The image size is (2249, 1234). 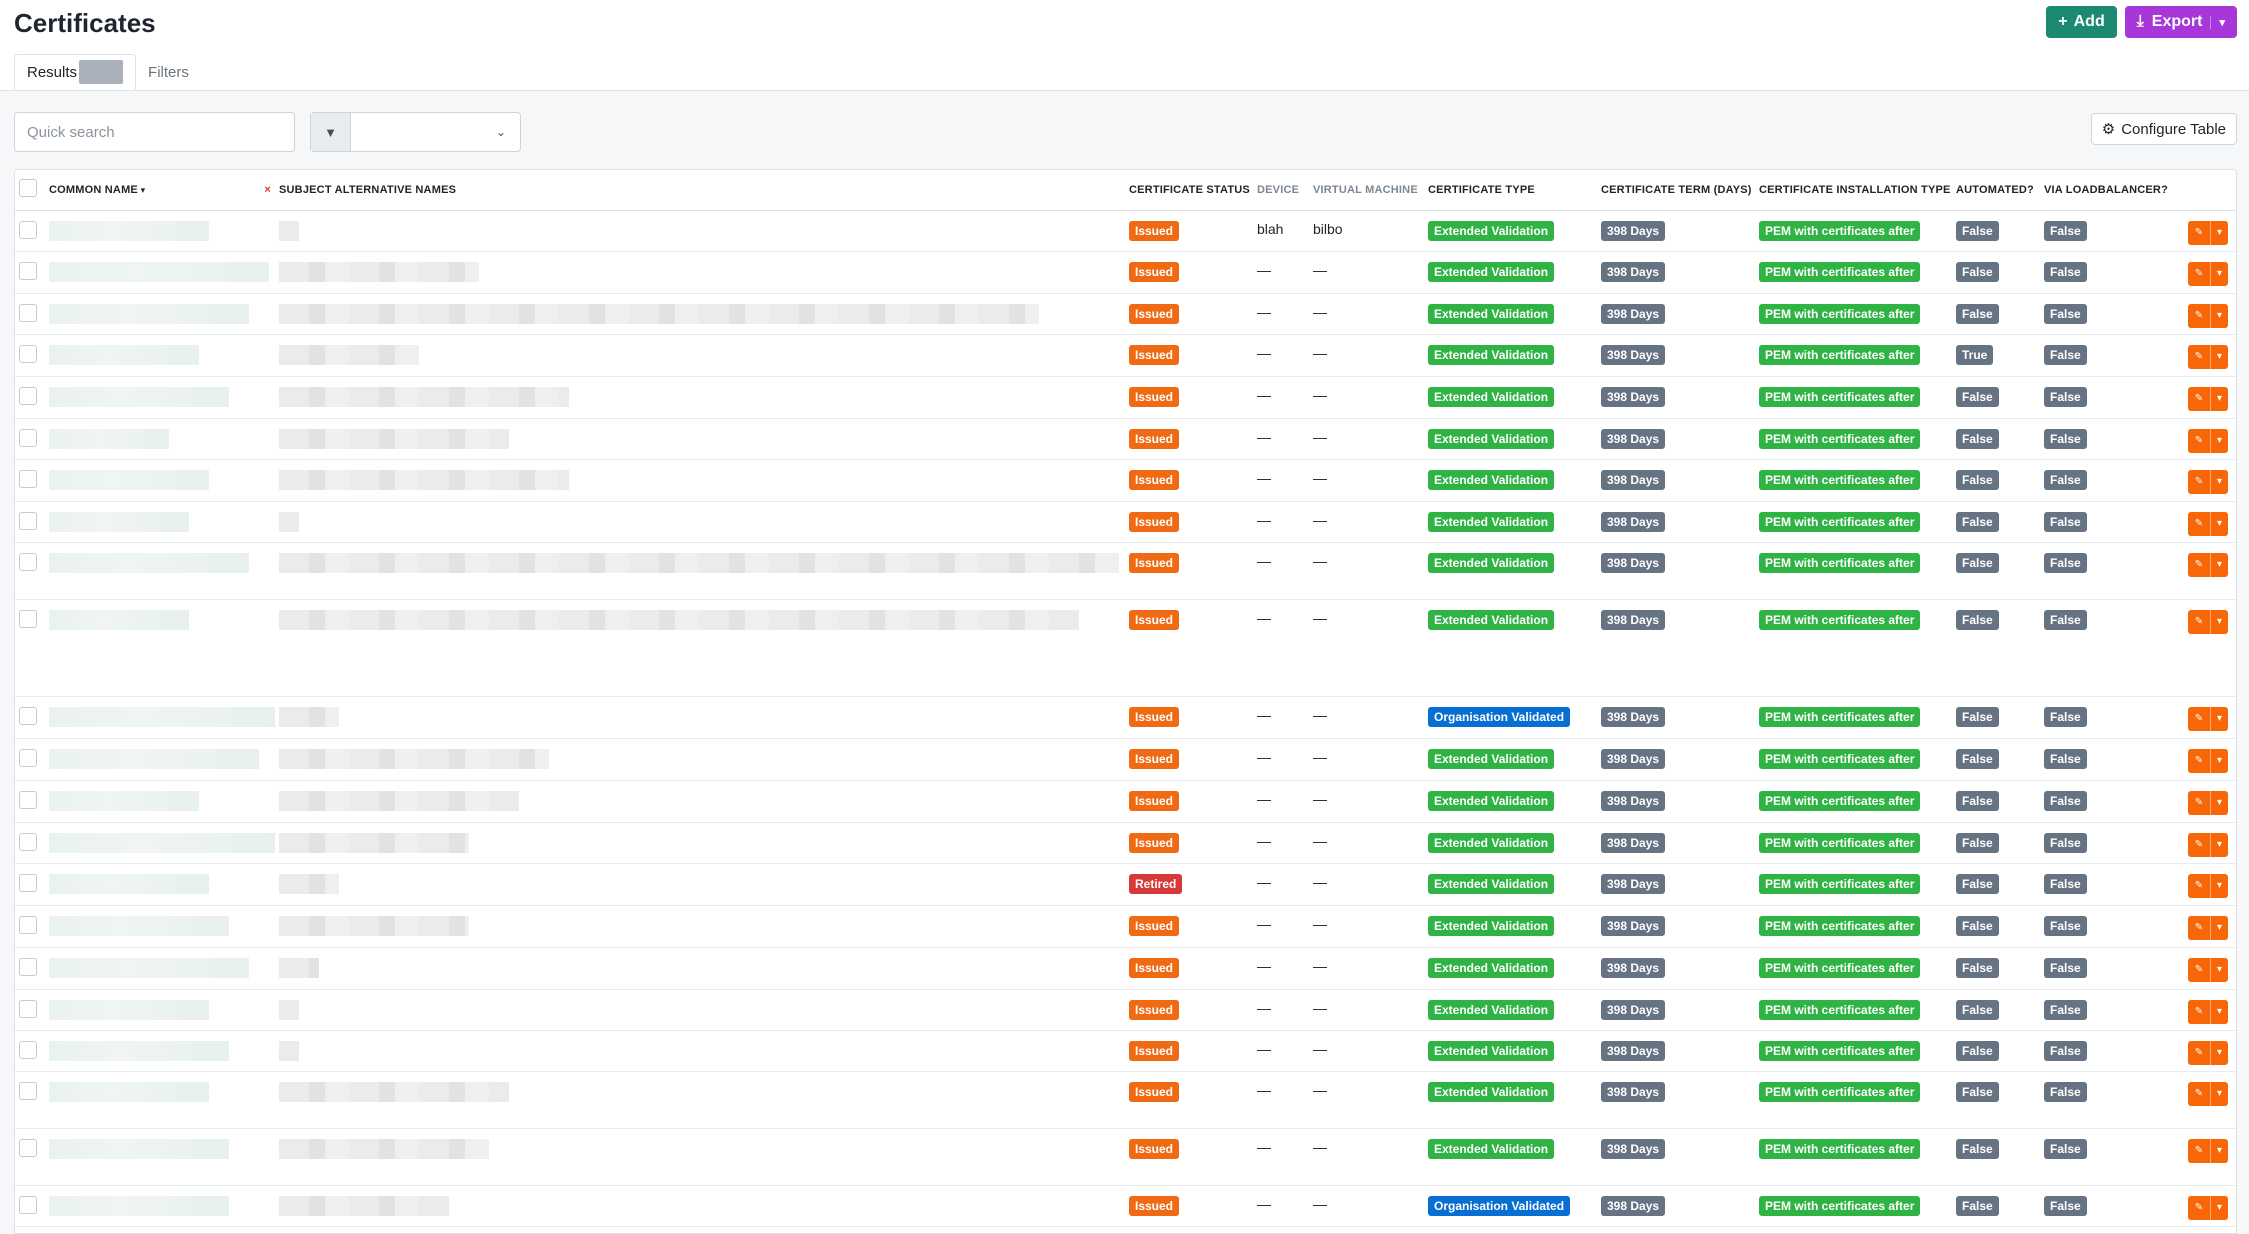 I want to click on export-button: ⤓ Export ▾, so click(x=2180, y=22).